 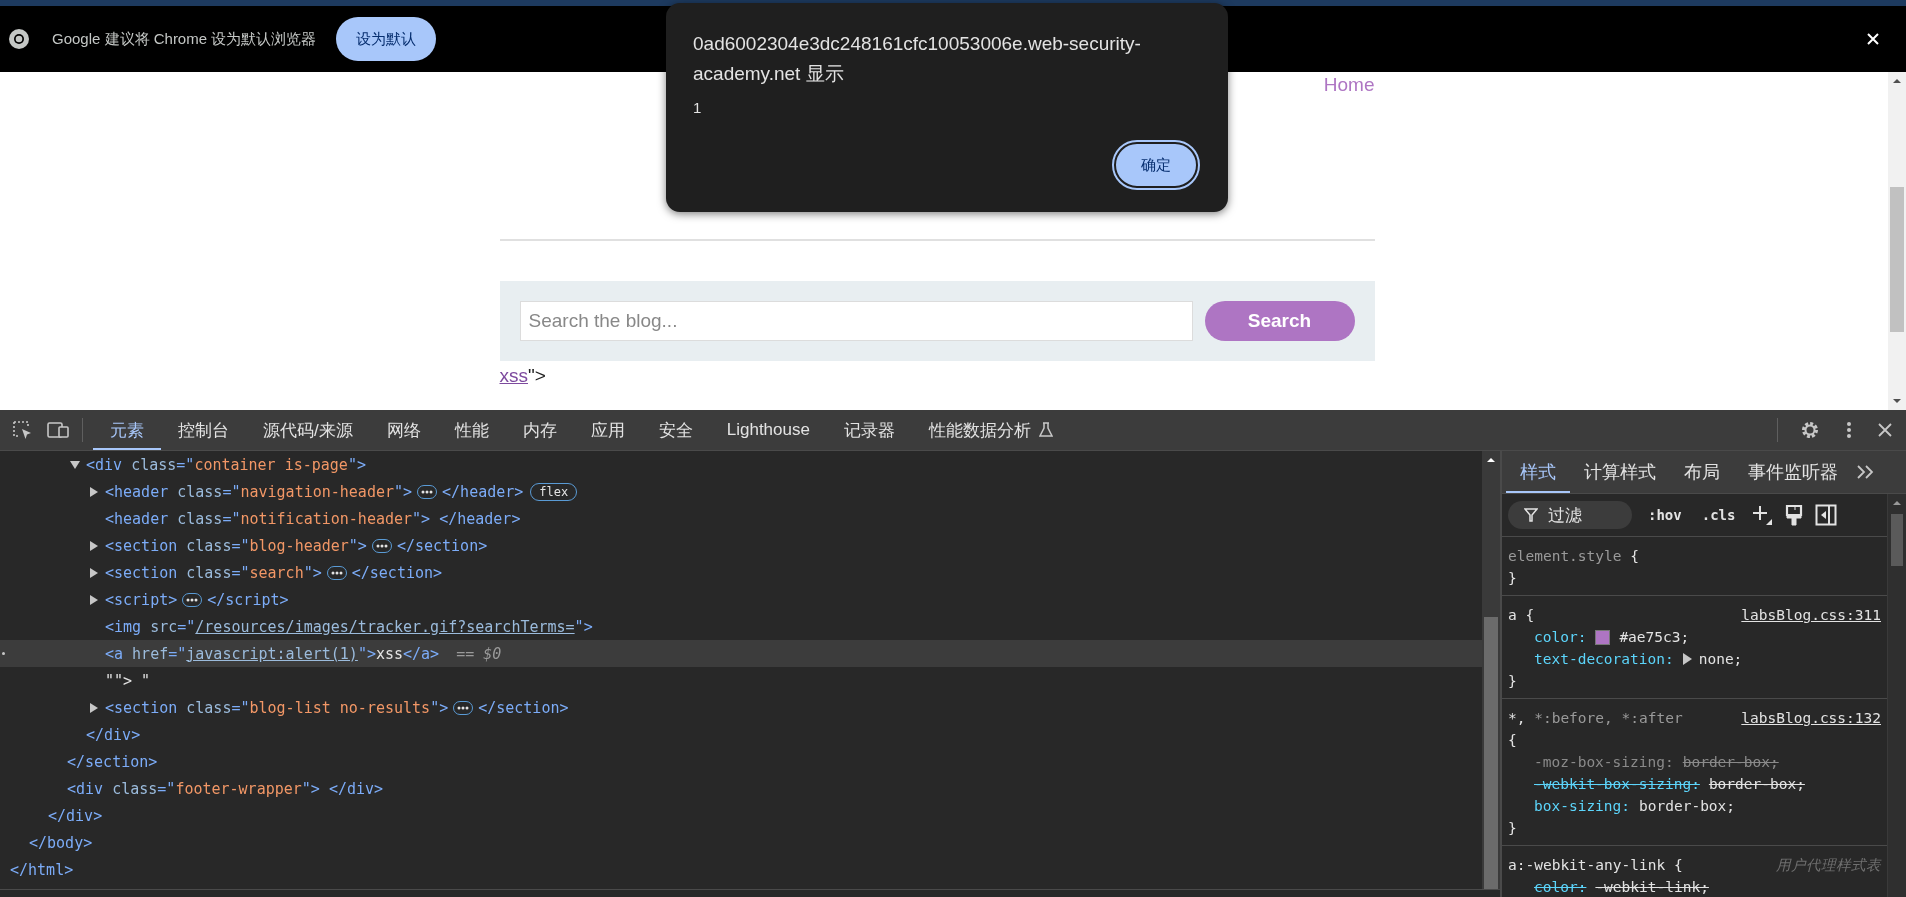 What do you see at coordinates (1595, 865) in the screenshot?
I see `css-selector: a:-webkit-any-link {` at bounding box center [1595, 865].